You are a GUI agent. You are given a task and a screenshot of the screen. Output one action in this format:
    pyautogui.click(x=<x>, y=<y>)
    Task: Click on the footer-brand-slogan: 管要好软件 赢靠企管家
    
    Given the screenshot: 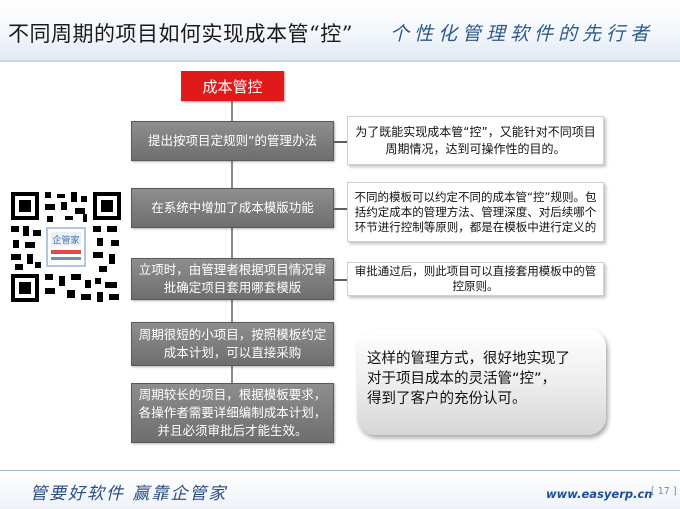 What is the action you would take?
    pyautogui.click(x=129, y=494)
    